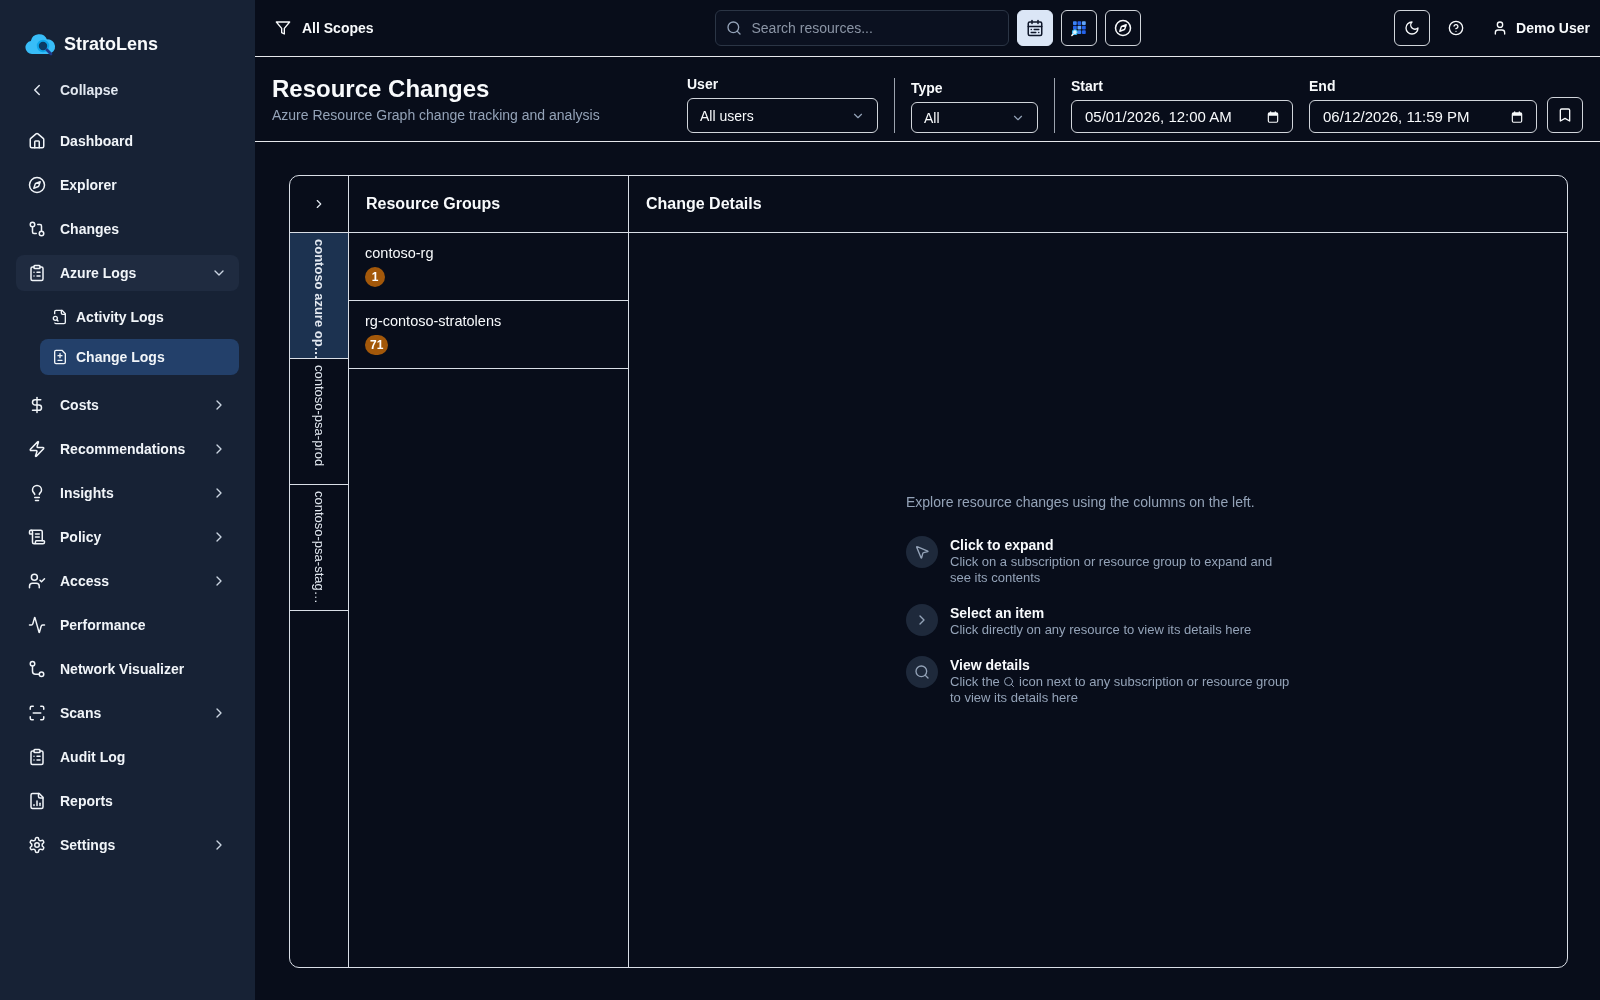  I want to click on tip-text: Click the icon next to any subscription or resource group to view its details here, so click(1120, 690).